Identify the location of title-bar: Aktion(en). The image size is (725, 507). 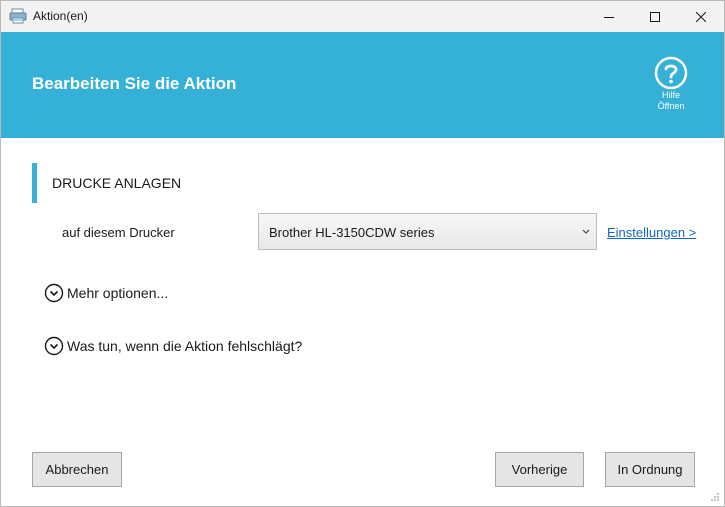
(362, 16).